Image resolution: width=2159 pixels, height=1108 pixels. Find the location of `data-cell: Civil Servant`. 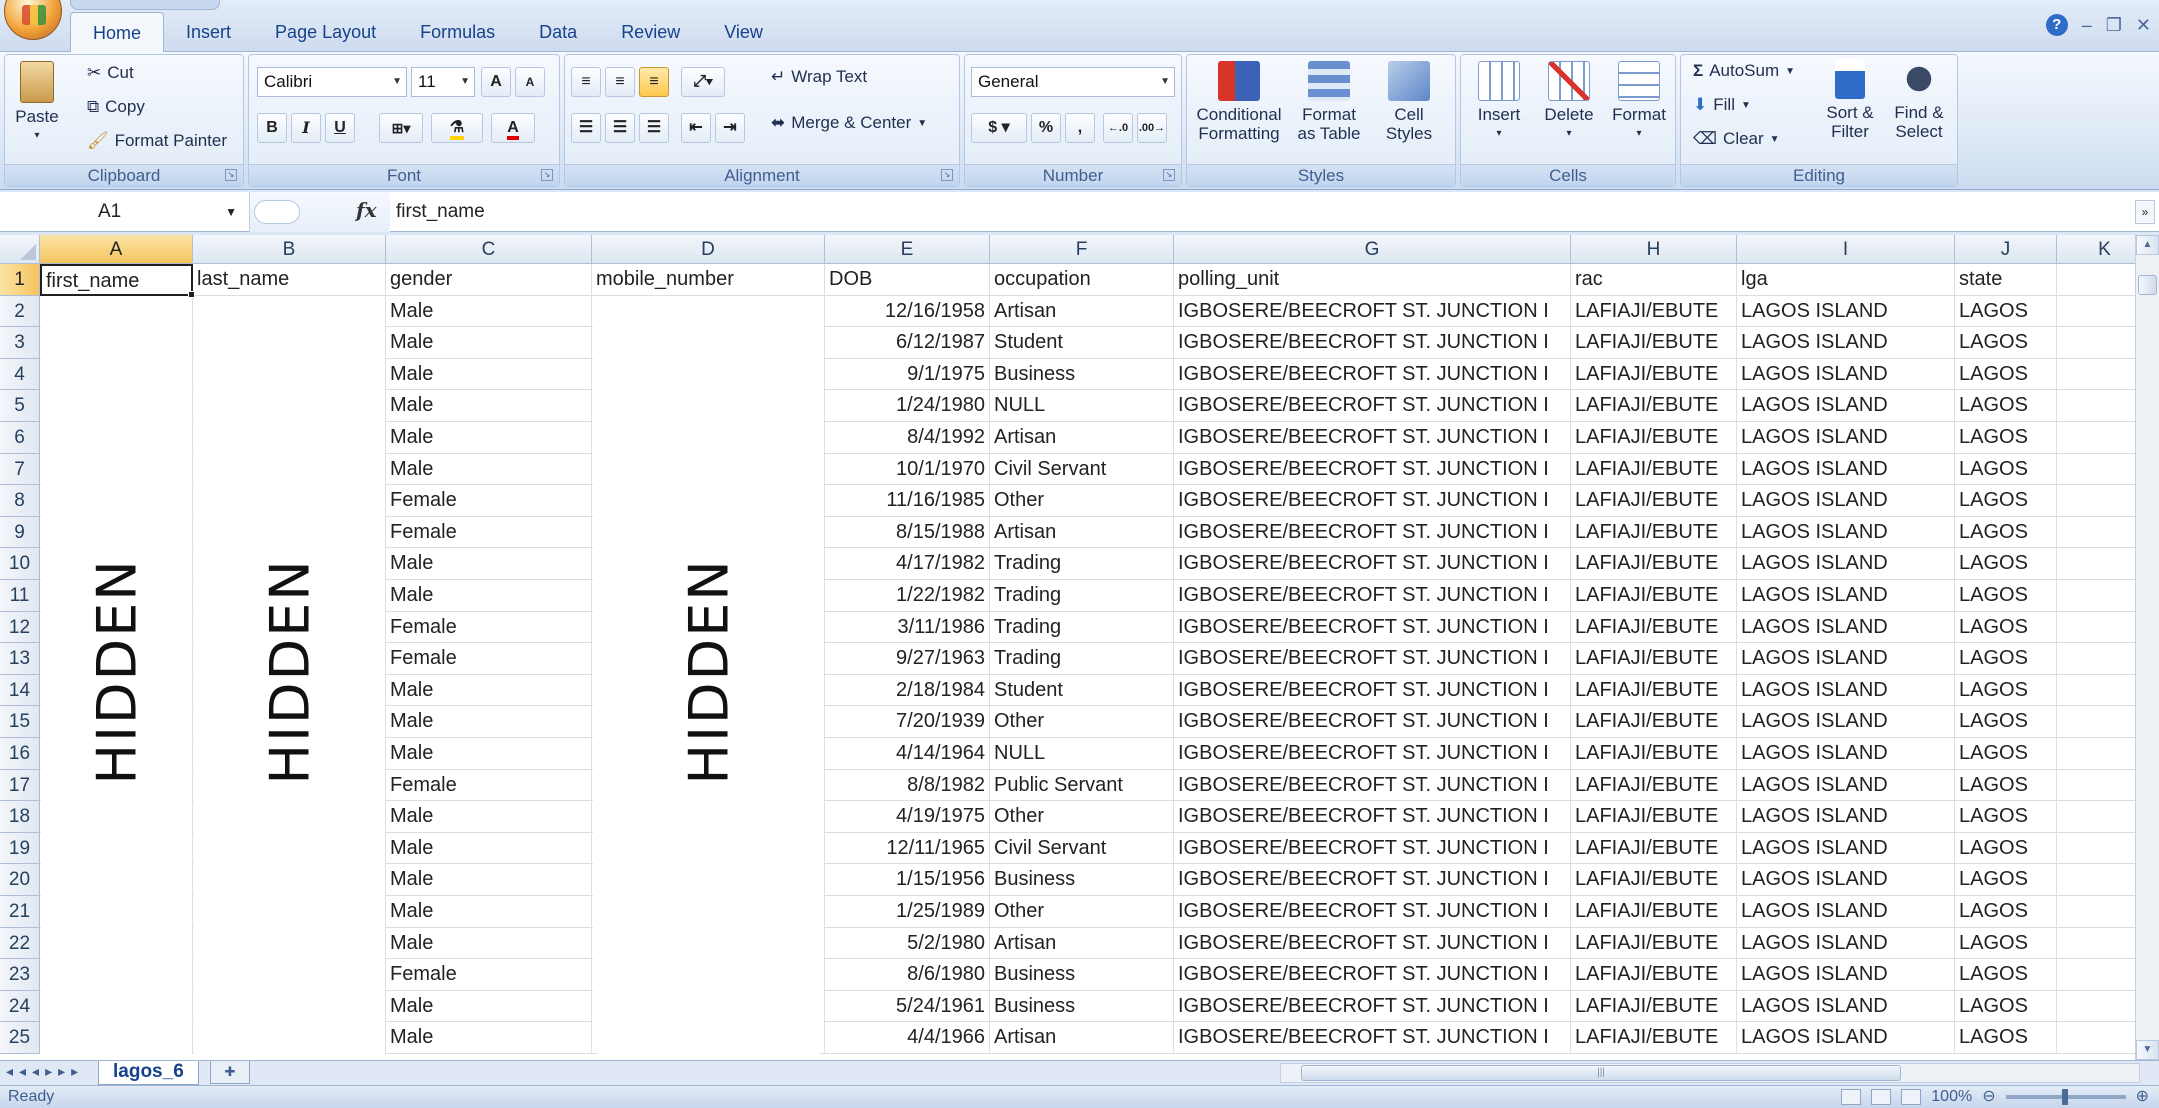

data-cell: Civil Servant is located at coordinates (1082, 848).